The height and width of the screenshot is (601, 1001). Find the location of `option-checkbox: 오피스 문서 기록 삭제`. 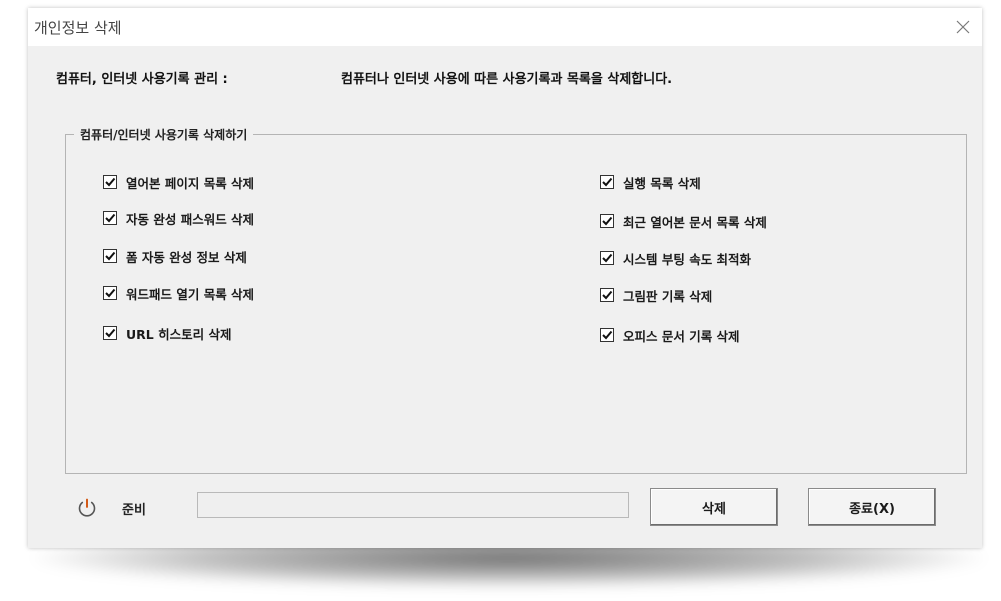

option-checkbox: 오피스 문서 기록 삭제 is located at coordinates (670, 335).